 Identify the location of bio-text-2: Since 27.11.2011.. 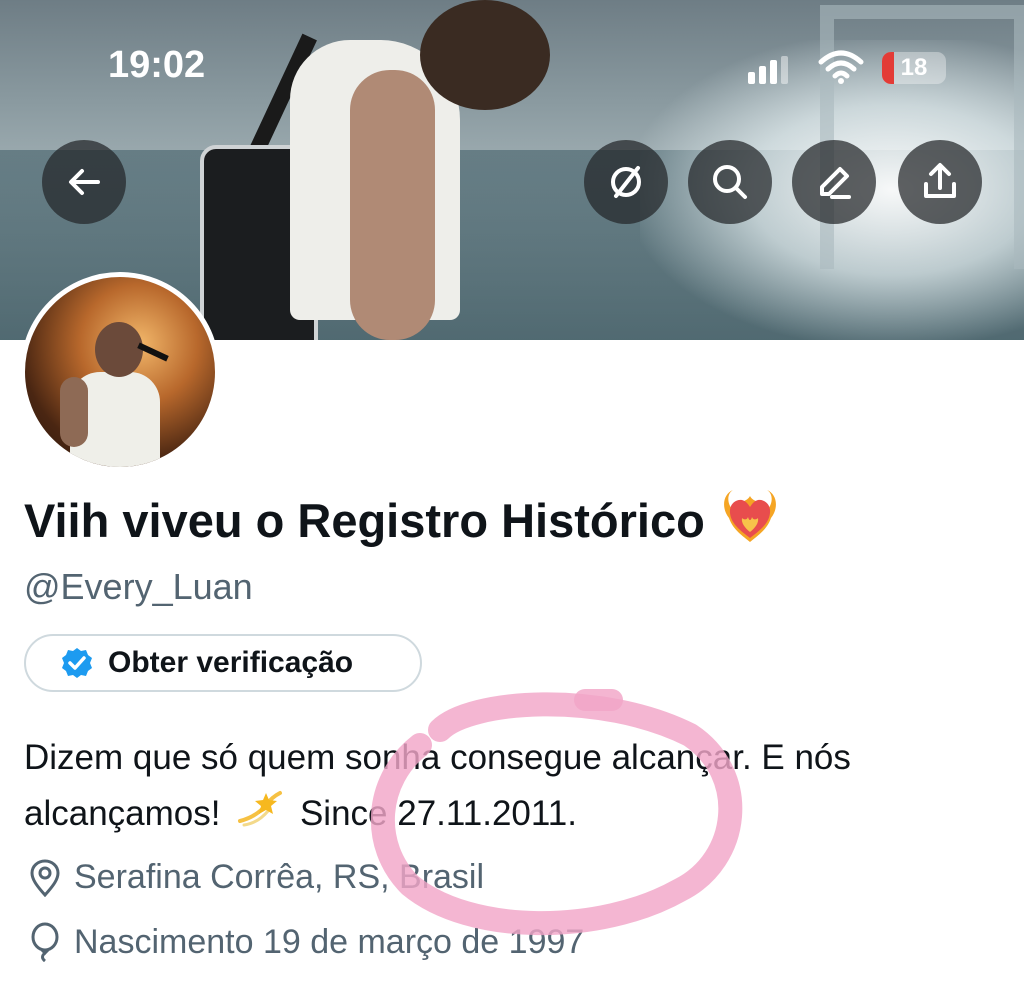
(438, 813).